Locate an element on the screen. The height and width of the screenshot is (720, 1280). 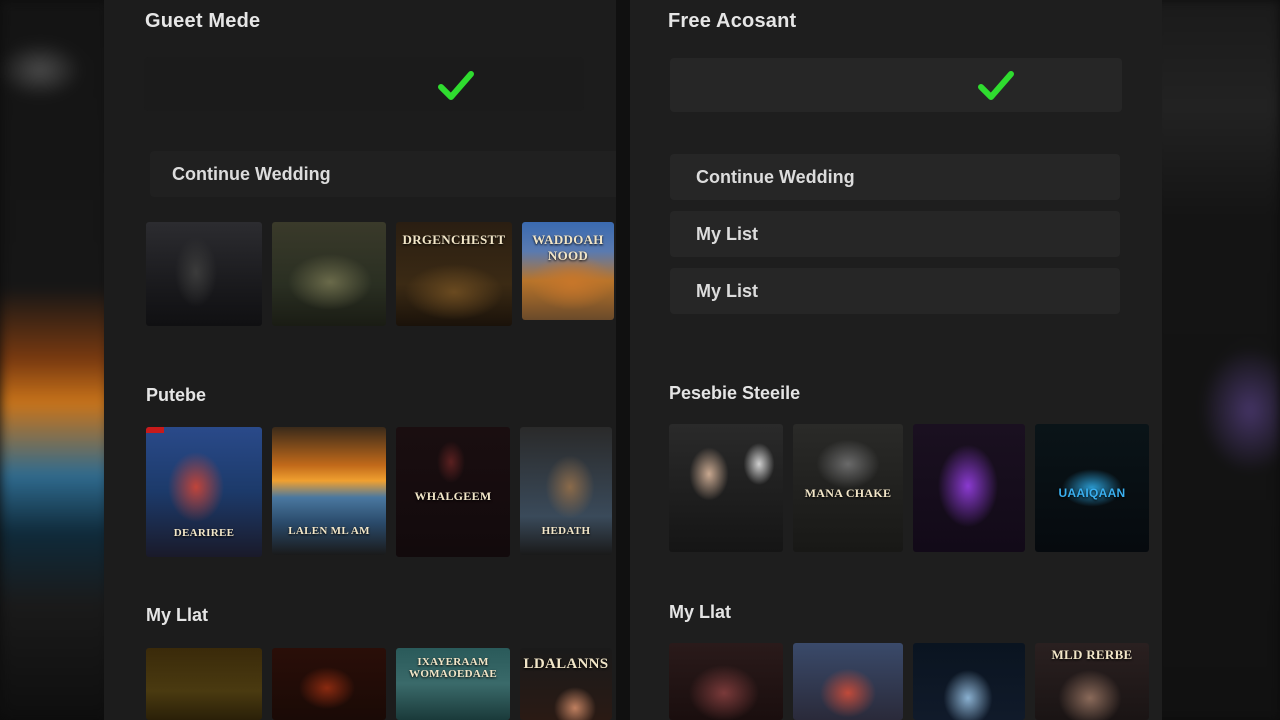
free-account-select is located at coordinates (896, 85).